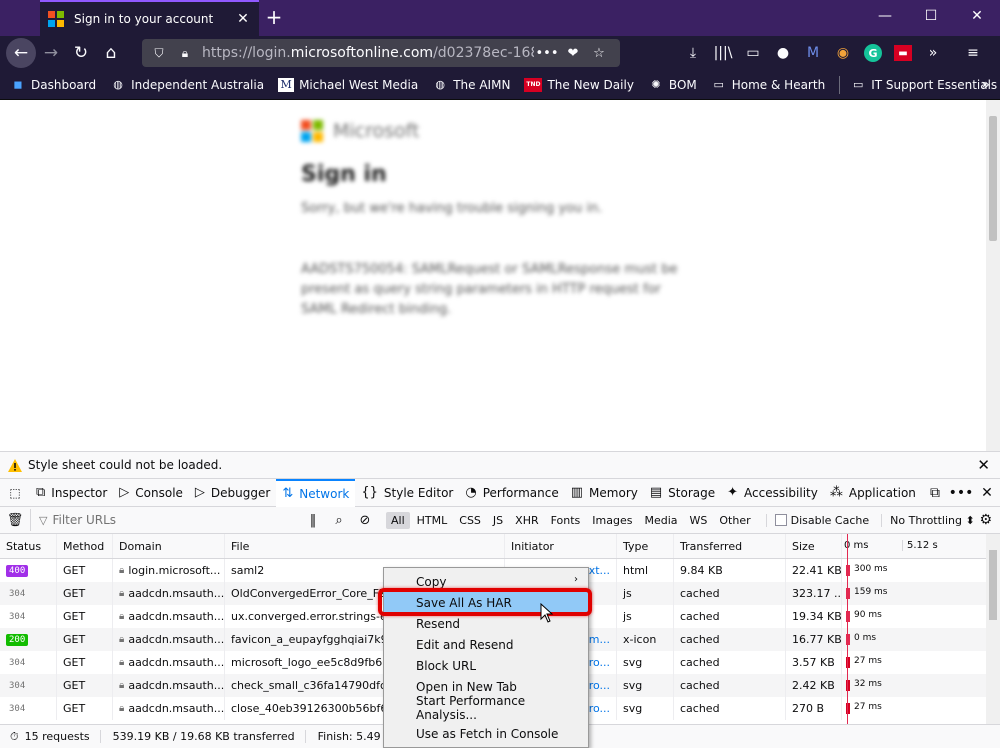 This screenshot has width=1000, height=748. Describe the element at coordinates (486, 665) in the screenshot. I see `menu-block-url: Block URL` at that location.